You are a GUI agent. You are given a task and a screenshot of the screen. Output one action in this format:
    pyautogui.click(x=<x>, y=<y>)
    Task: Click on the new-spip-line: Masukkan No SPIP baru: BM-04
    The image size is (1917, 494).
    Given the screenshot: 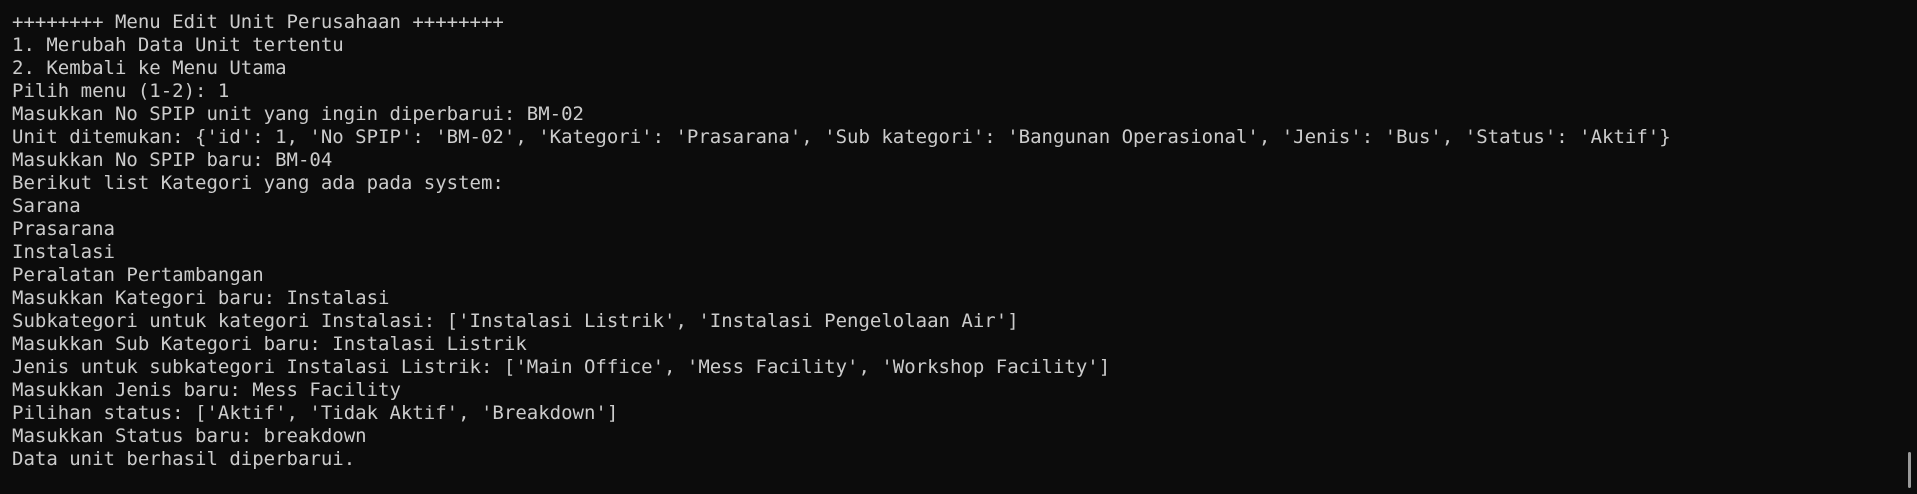 What is the action you would take?
    pyautogui.click(x=172, y=160)
    